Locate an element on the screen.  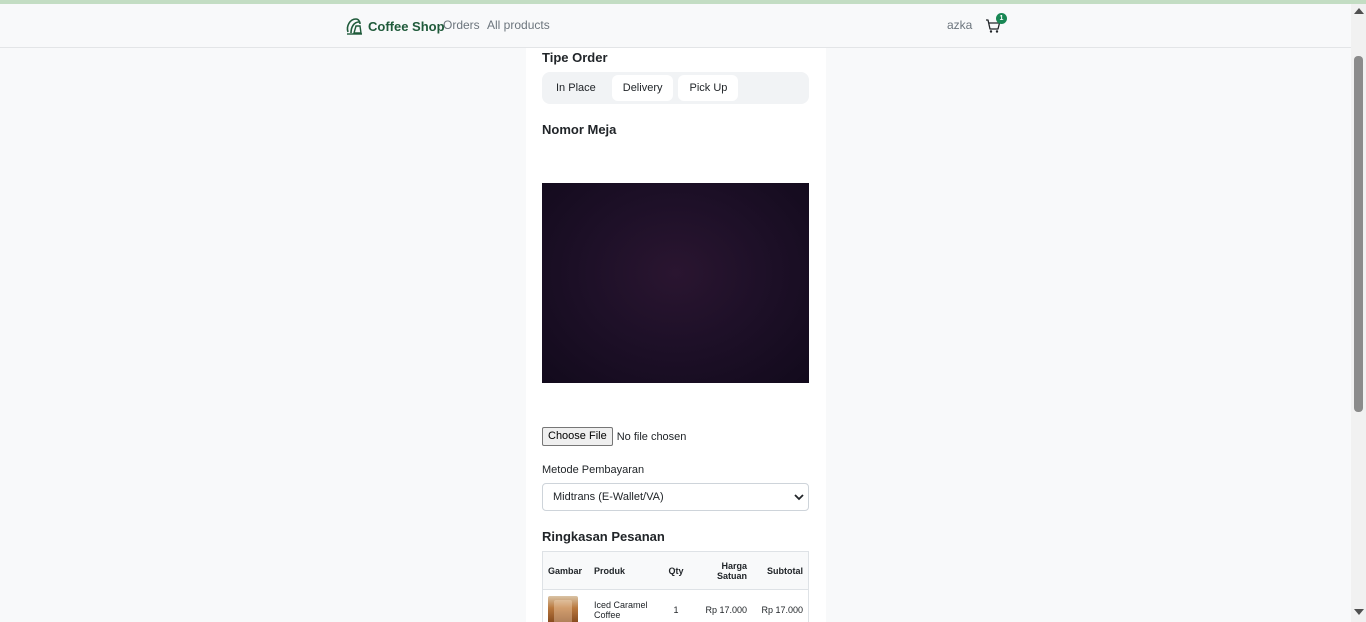
cart-count-badge: 1 is located at coordinates (1001, 18).